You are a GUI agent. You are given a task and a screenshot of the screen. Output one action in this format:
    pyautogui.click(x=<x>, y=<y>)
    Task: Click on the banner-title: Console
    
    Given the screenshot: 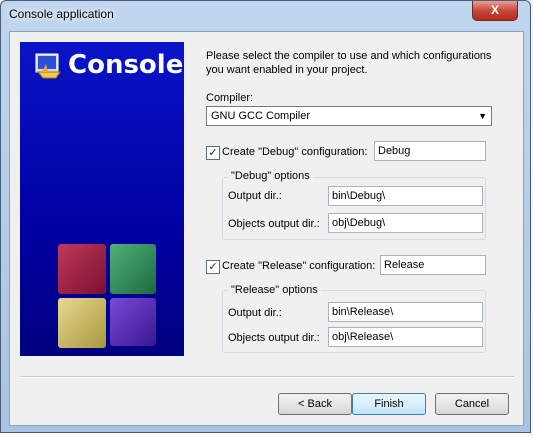 What is the action you would take?
    pyautogui.click(x=126, y=65)
    